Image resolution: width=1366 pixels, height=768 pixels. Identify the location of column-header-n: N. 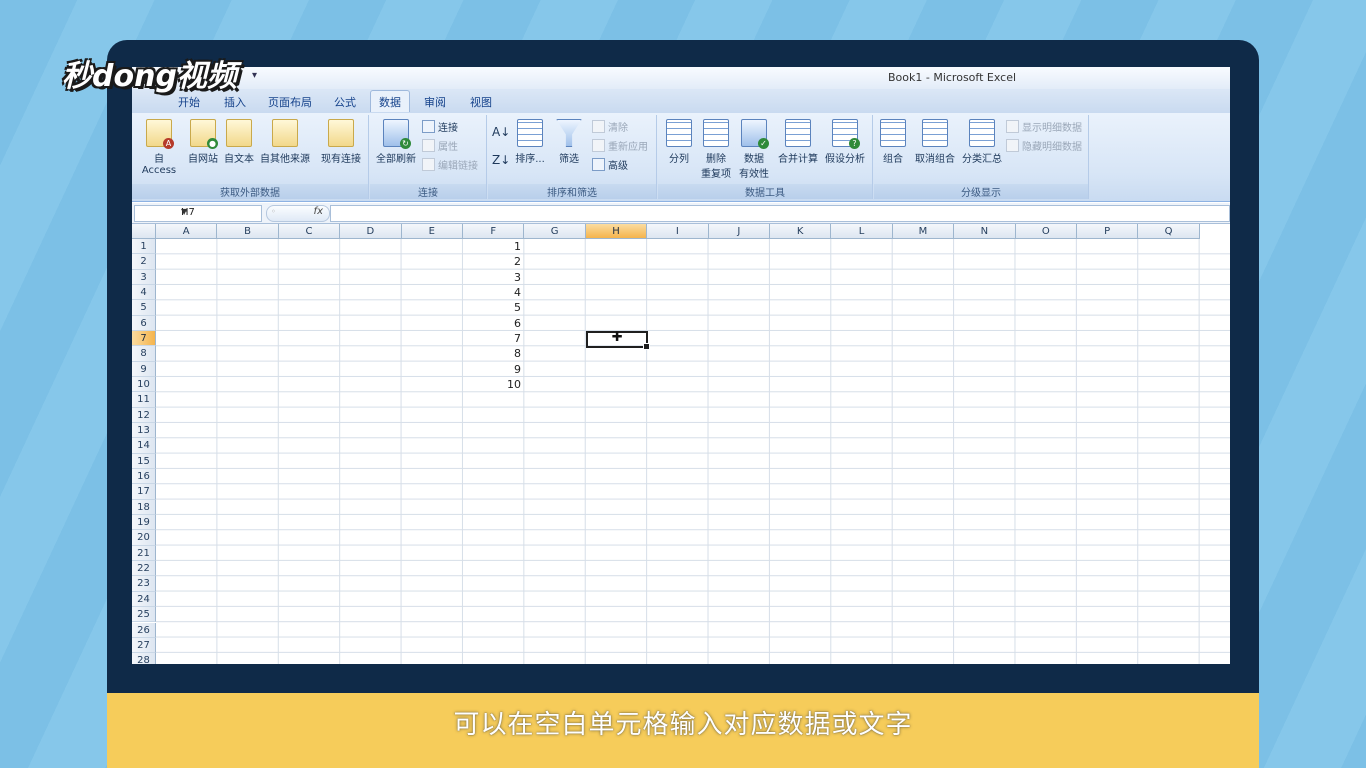
(985, 231).